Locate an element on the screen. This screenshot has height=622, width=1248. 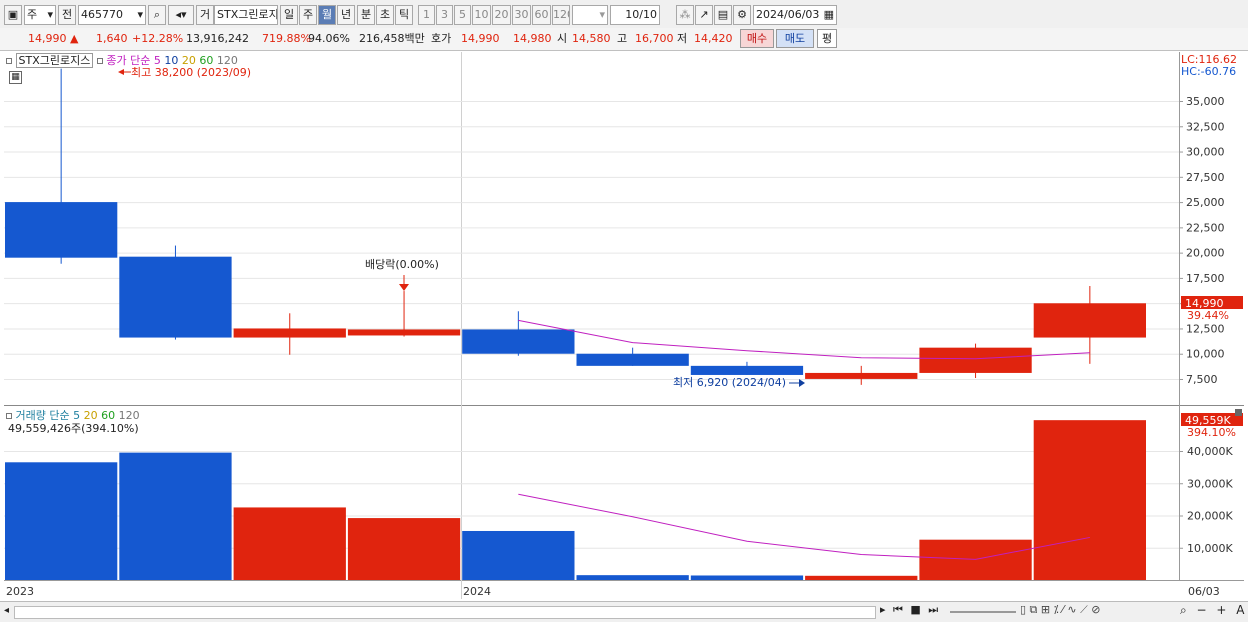
close-icon is located at coordinates (1238, 412).